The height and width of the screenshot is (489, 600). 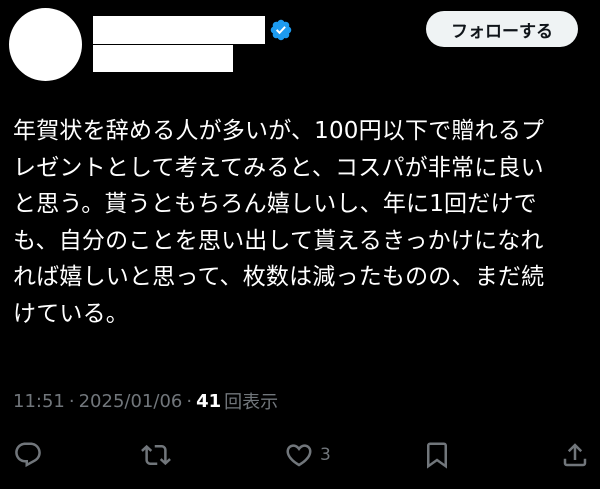 I want to click on share-button, so click(x=575, y=455).